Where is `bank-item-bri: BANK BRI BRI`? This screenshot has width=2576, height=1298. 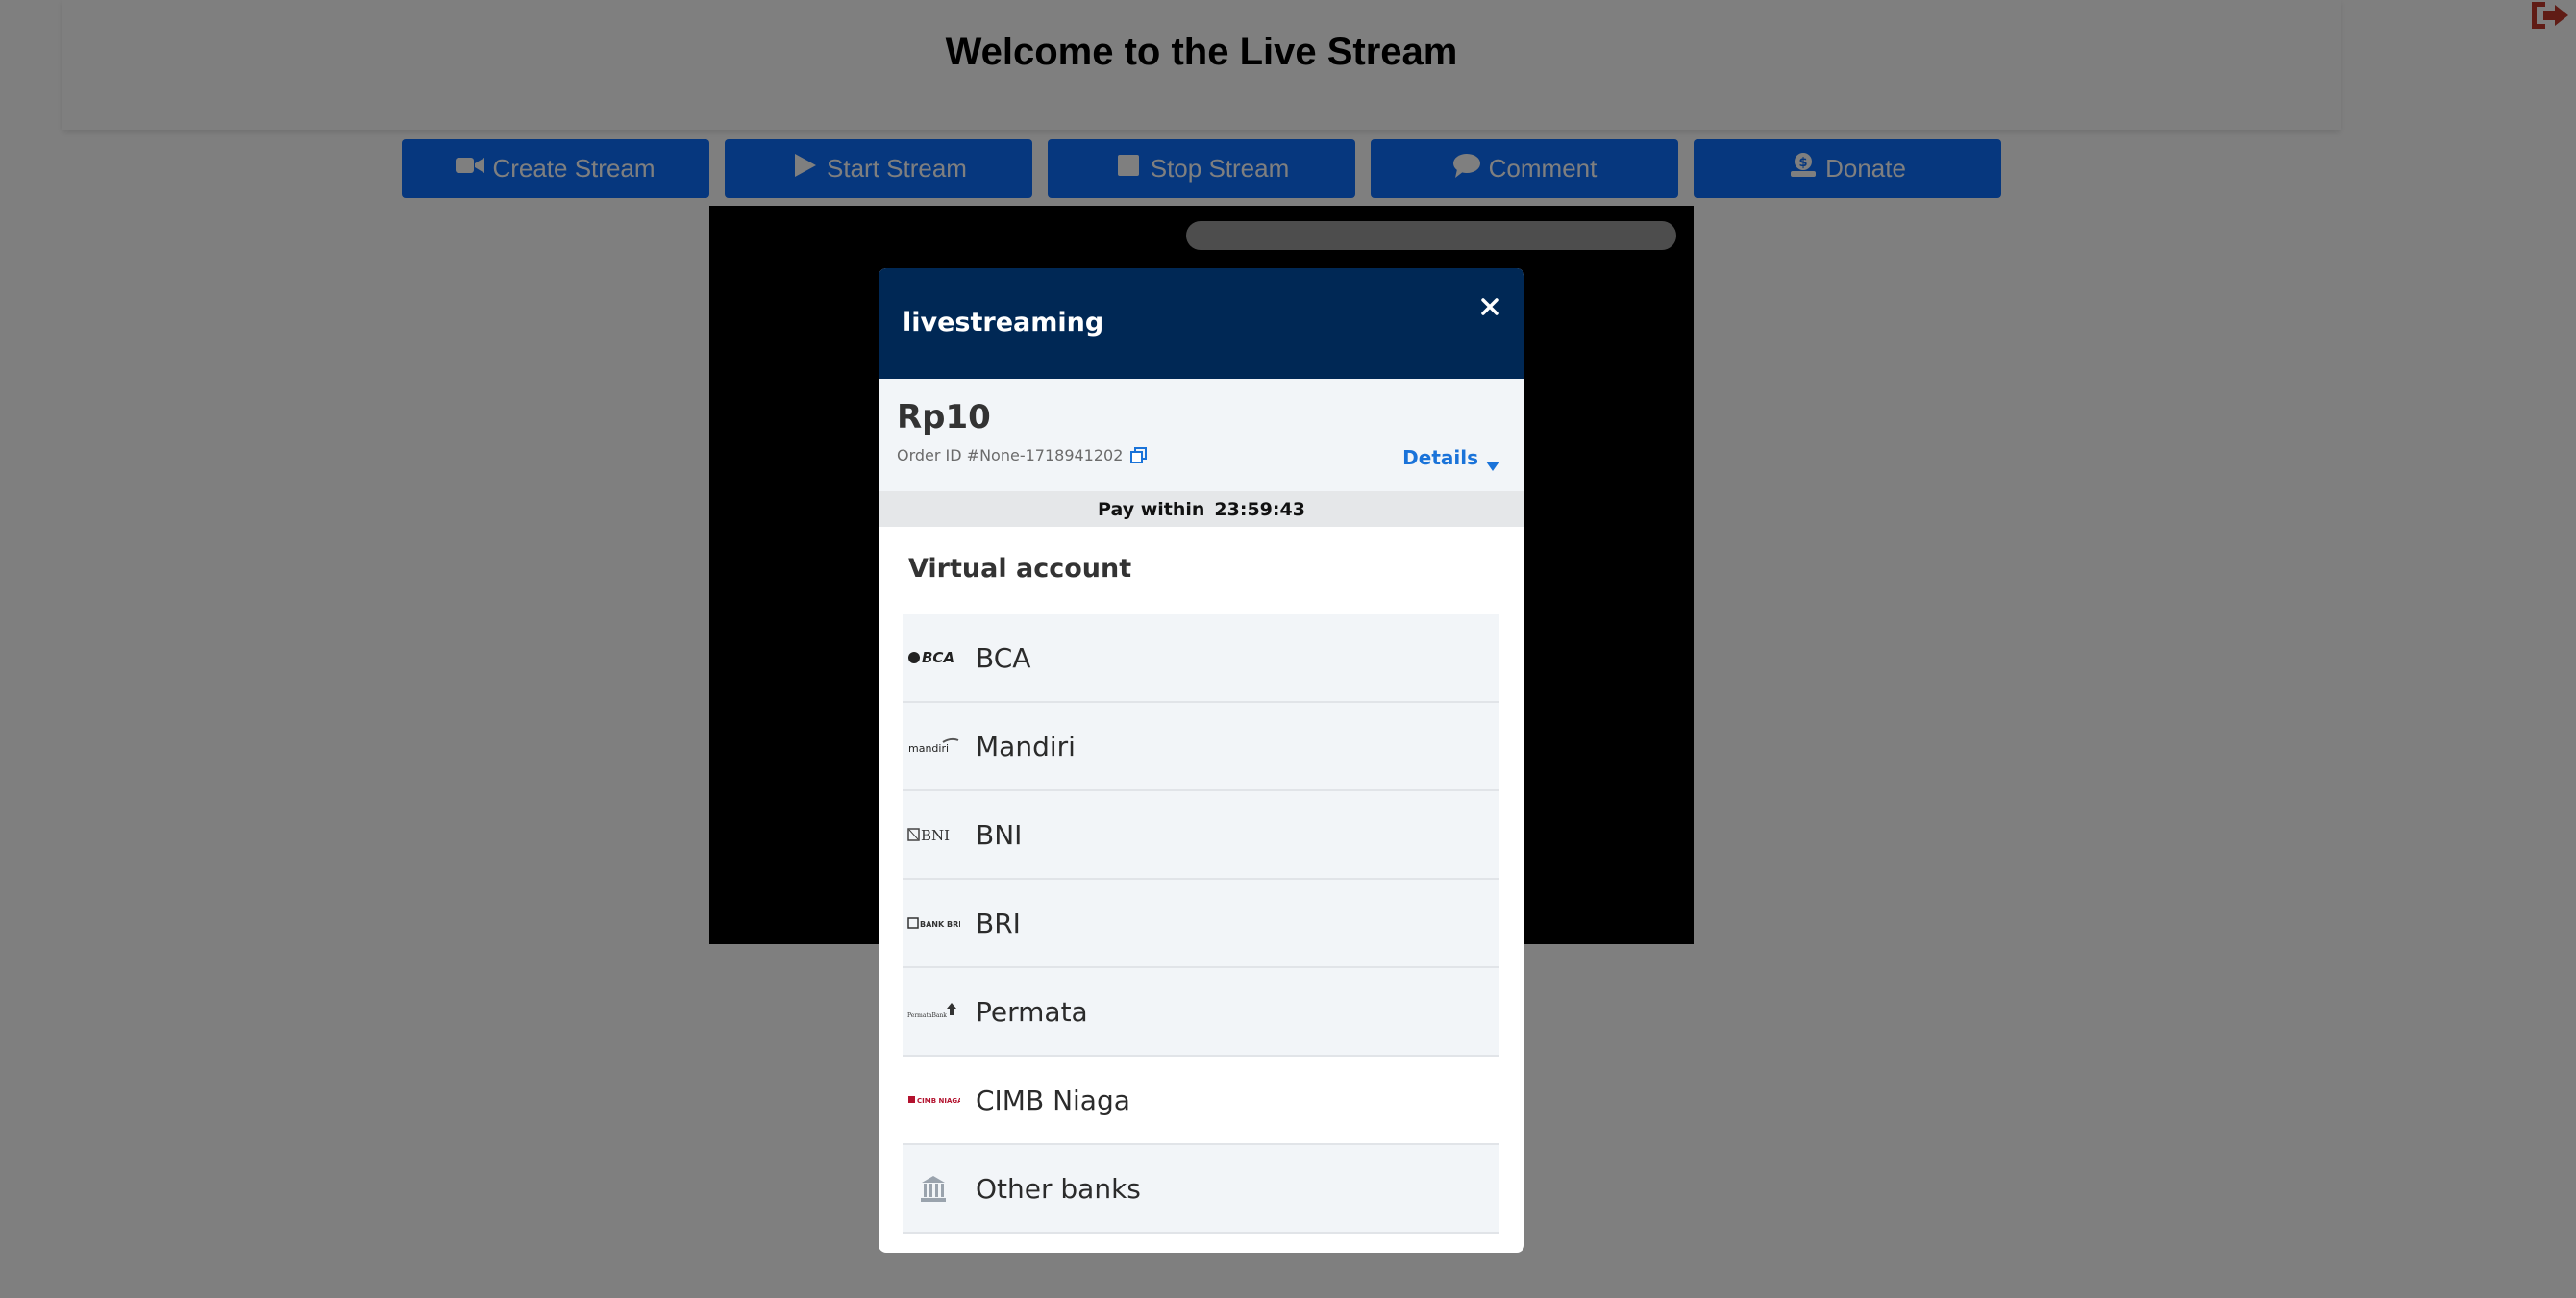 bank-item-bri: BANK BRI BRI is located at coordinates (1201, 924).